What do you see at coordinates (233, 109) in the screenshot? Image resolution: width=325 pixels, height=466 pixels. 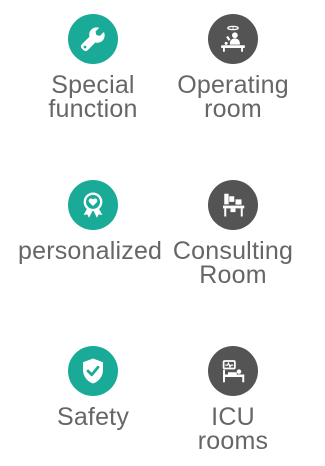 I see `feature-label-line: room` at bounding box center [233, 109].